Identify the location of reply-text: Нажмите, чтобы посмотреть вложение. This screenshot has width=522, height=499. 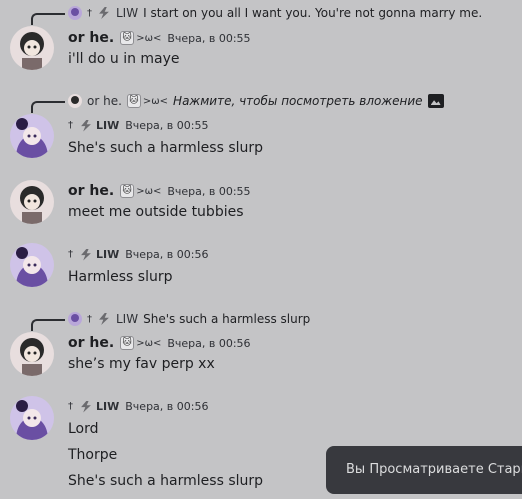
(298, 101).